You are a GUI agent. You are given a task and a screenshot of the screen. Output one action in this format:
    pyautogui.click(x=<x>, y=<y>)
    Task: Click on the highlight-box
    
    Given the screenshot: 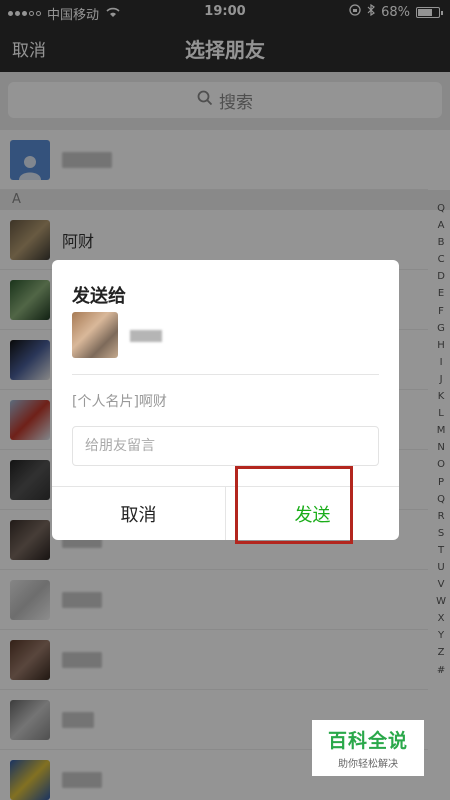 What is the action you would take?
    pyautogui.click(x=294, y=505)
    